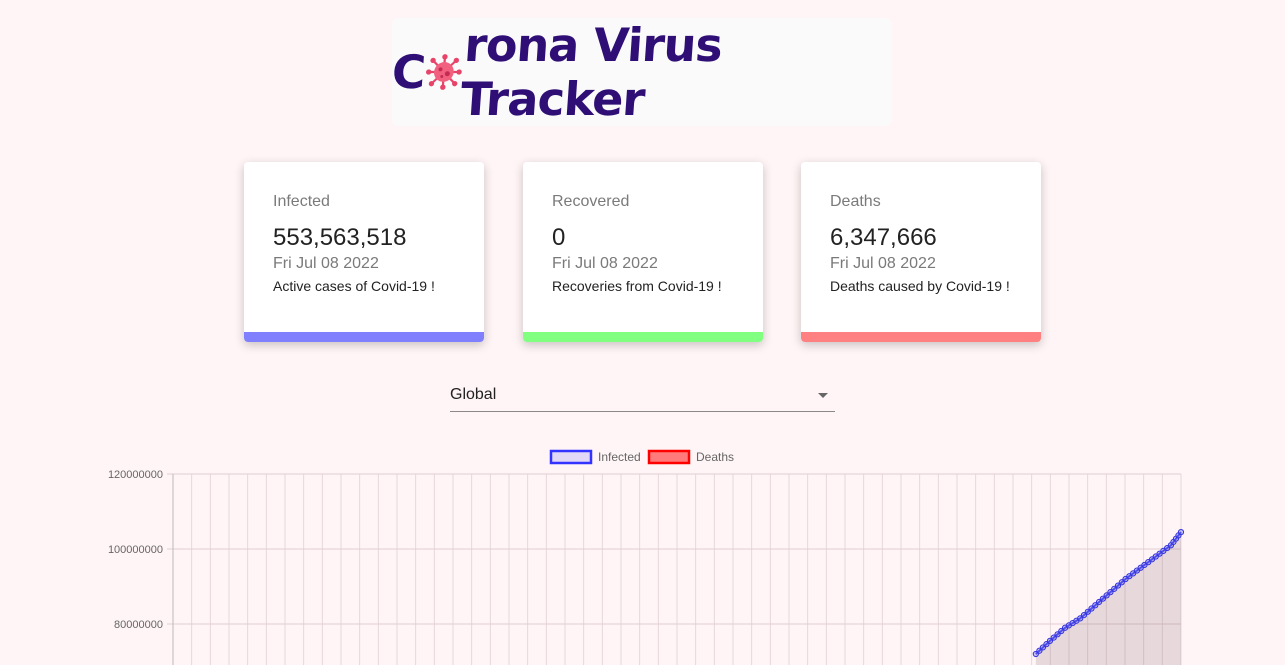 This screenshot has height=665, width=1285. Describe the element at coordinates (619, 457) in the screenshot. I see `legend-label: Infected` at that location.